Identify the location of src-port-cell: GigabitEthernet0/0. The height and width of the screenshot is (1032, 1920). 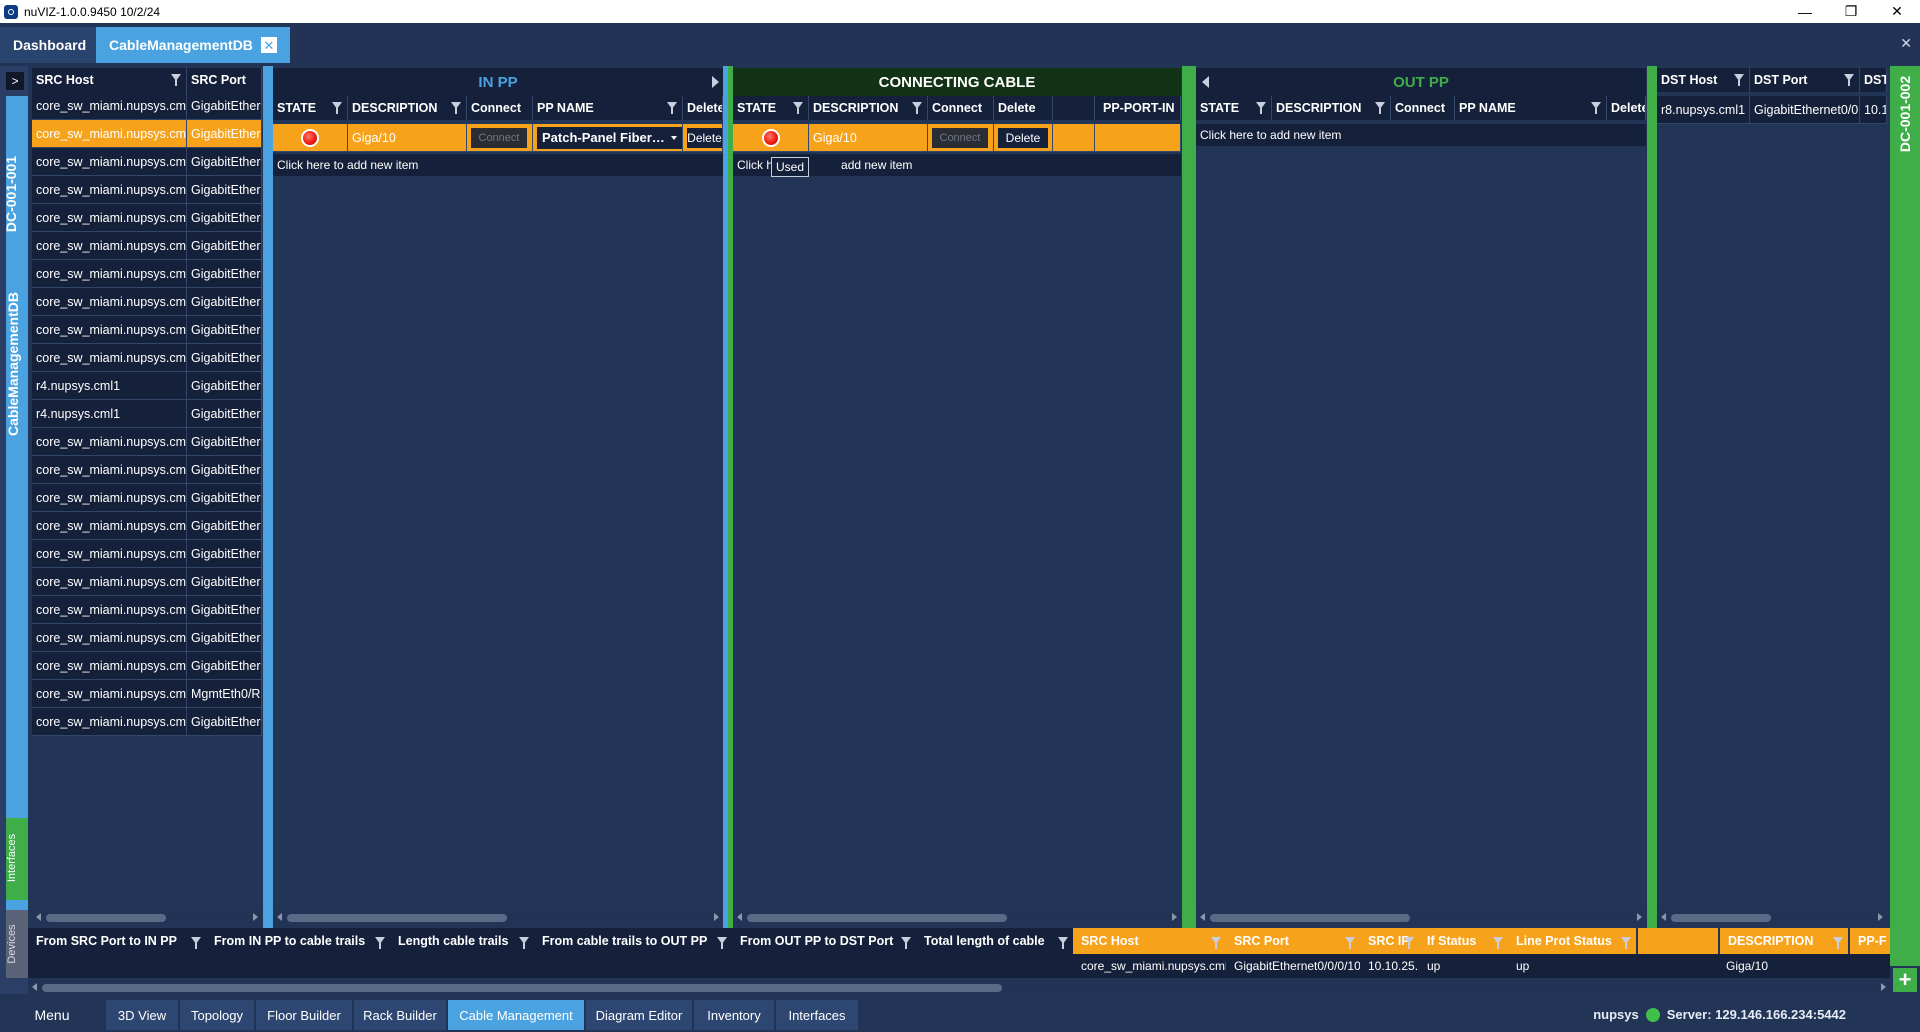
(224, 386).